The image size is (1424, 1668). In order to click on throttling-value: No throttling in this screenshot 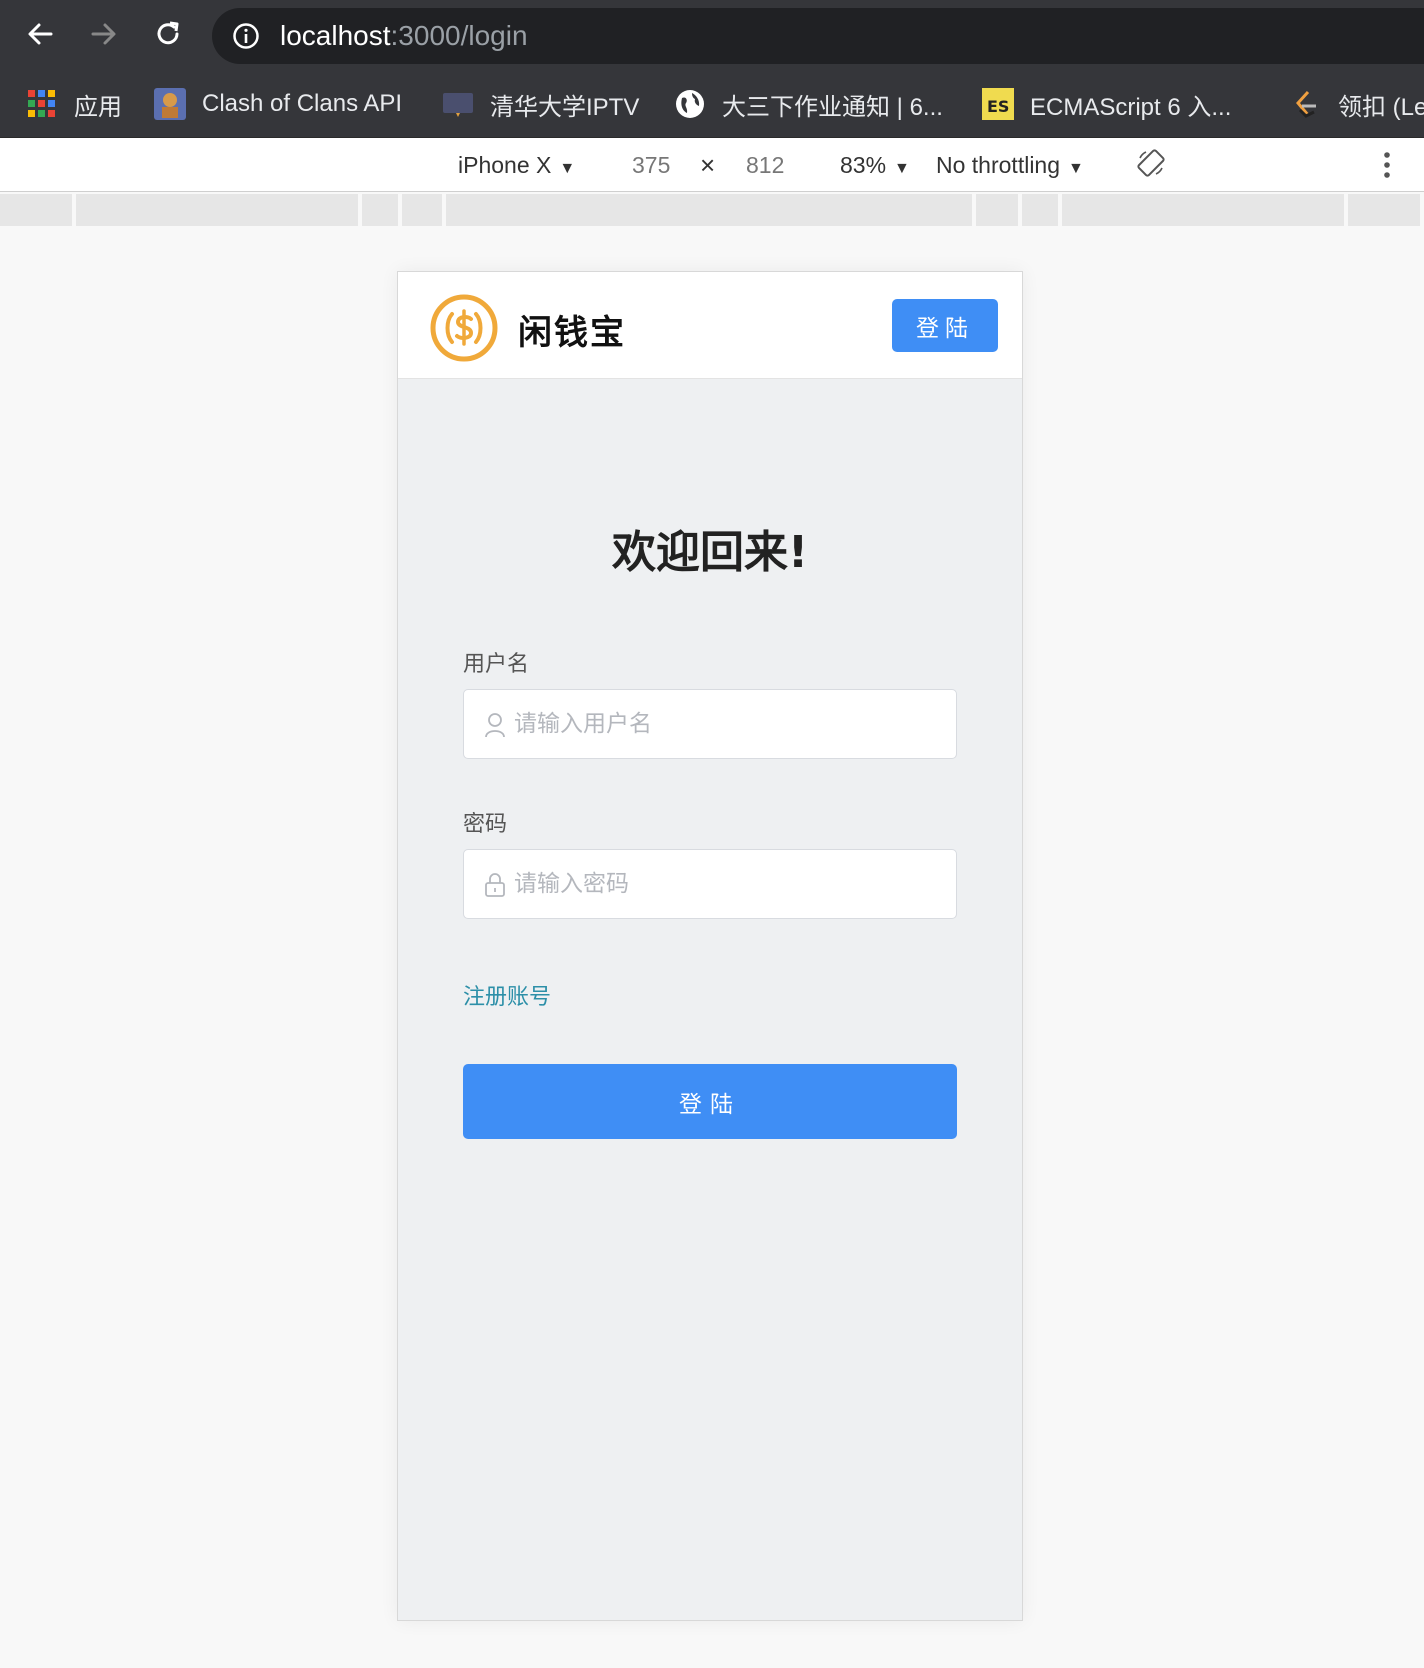, I will do `click(998, 165)`.